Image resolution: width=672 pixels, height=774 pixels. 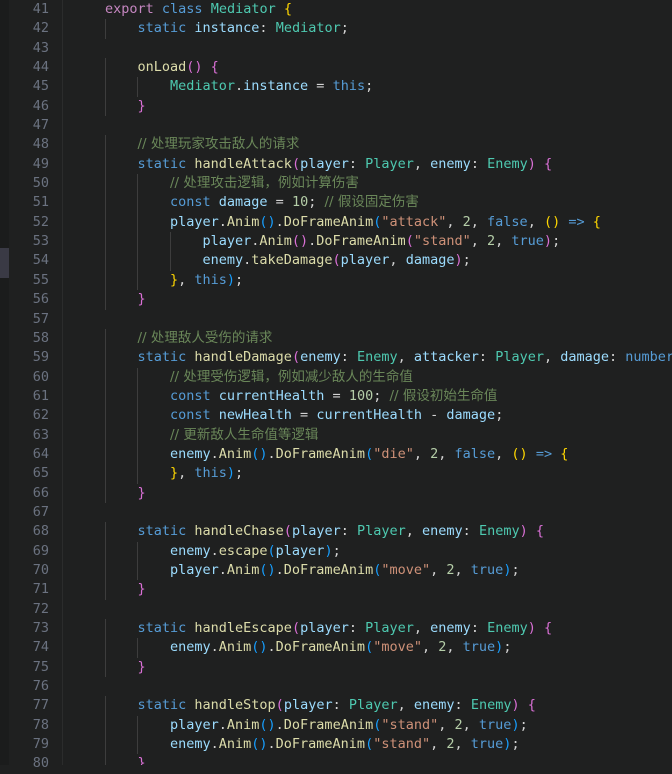 What do you see at coordinates (291, 376) in the screenshot?
I see `code-token: // 处理受伤逻辑，例如减少敌人的生命值` at bounding box center [291, 376].